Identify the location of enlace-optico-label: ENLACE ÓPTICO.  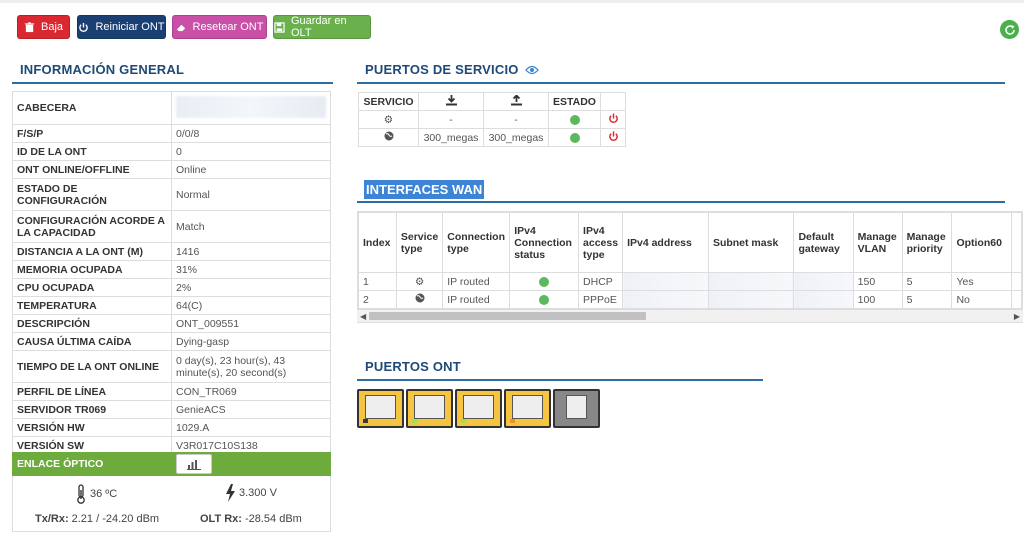
(60, 464).